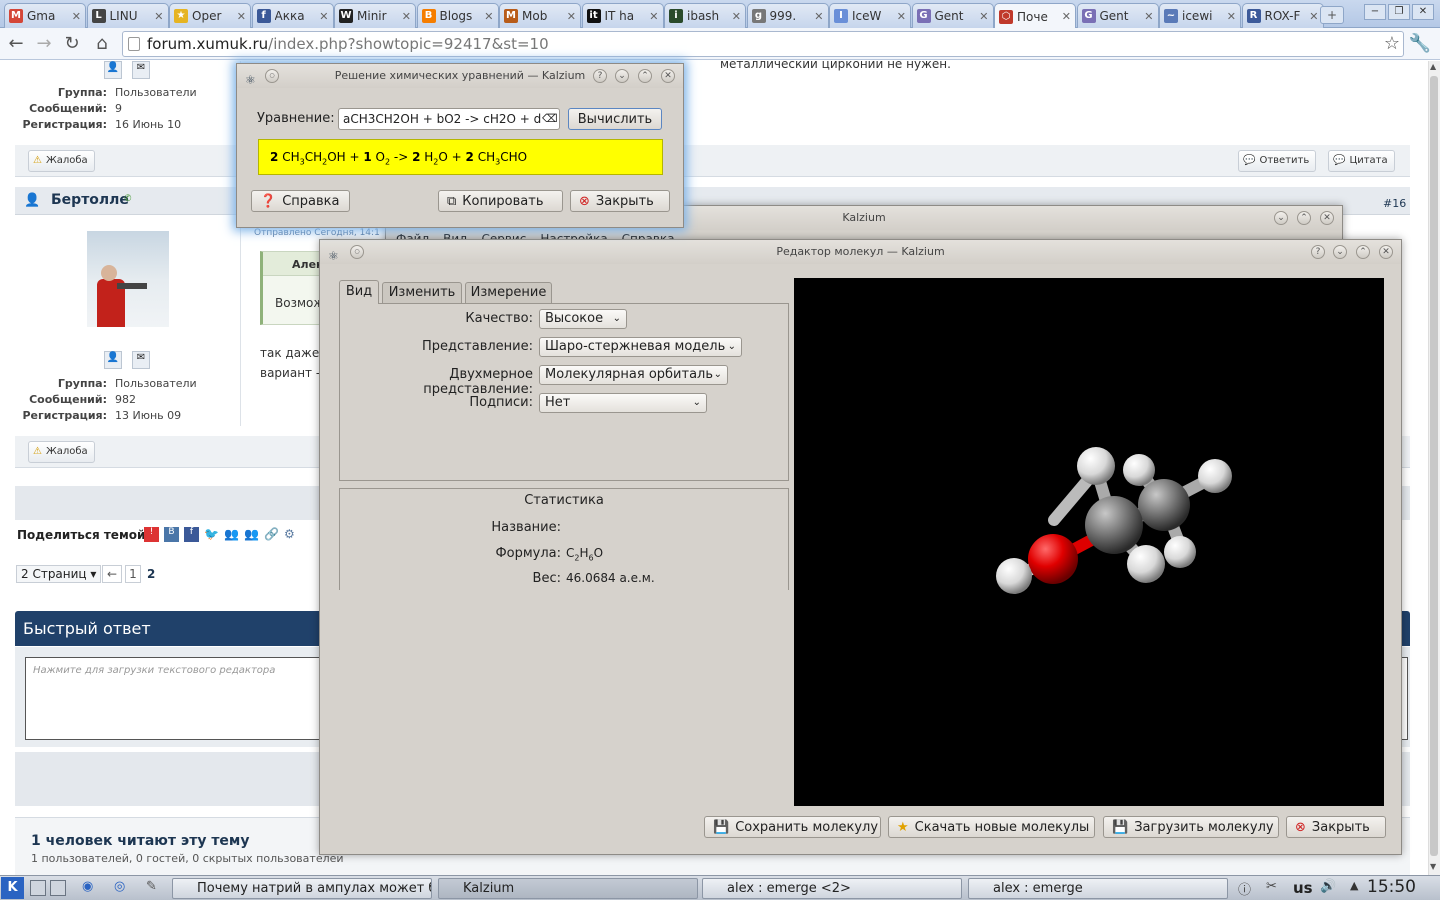  I want to click on facebook-icon: f, so click(191, 534).